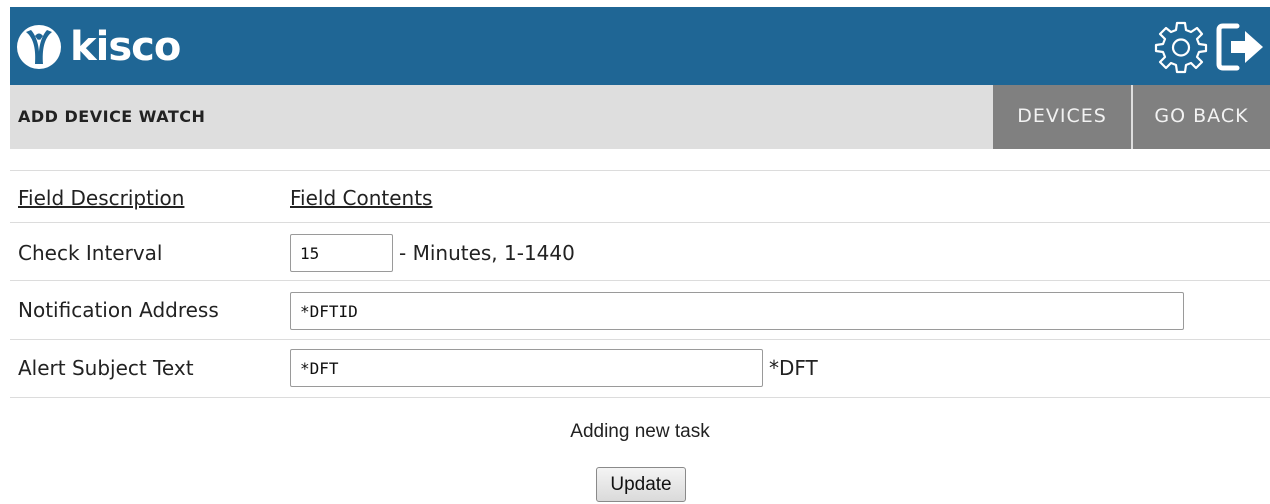 The image size is (1270, 504). I want to click on devices-button: DEVICES, so click(1062, 117).